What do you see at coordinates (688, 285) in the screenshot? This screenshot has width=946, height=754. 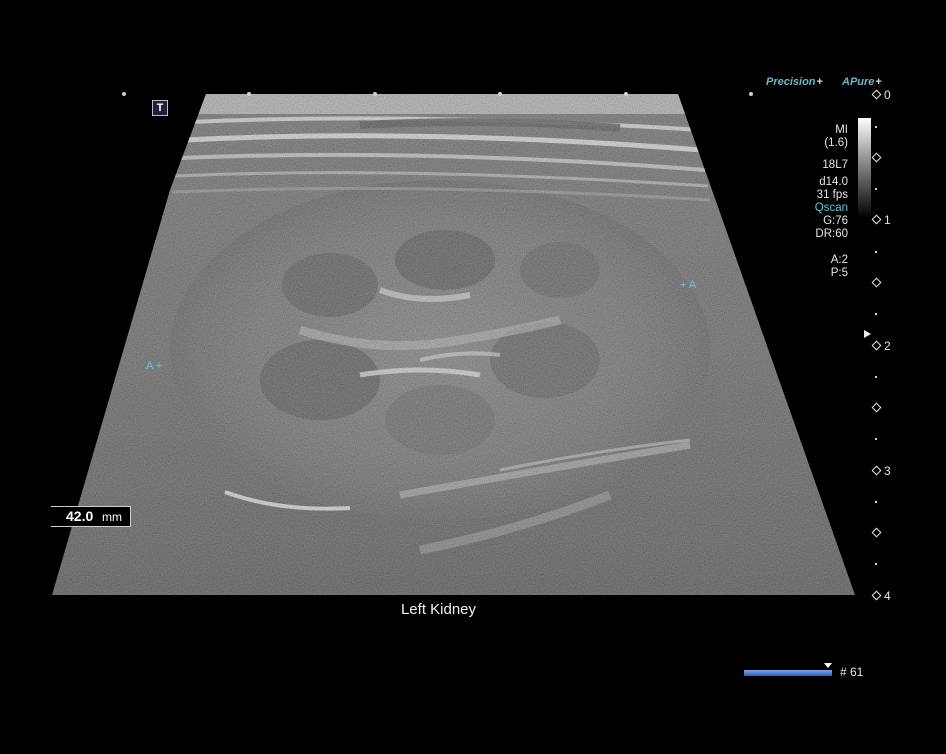 I see `caliper-marker-right: + A` at bounding box center [688, 285].